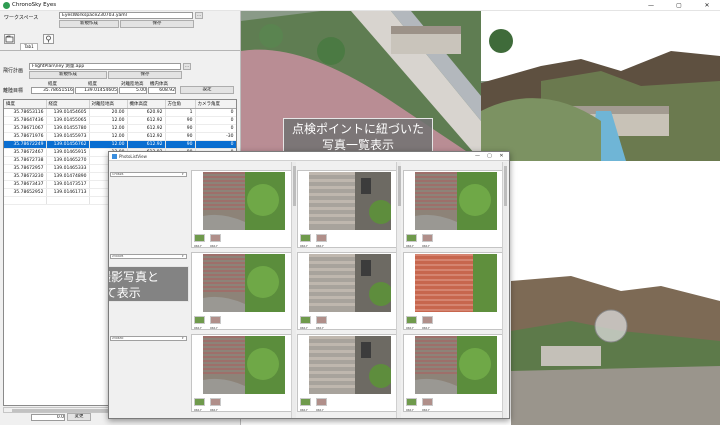 This screenshot has width=720, height=425. I want to click on chevron-down-icon: ▾, so click(183, 174).